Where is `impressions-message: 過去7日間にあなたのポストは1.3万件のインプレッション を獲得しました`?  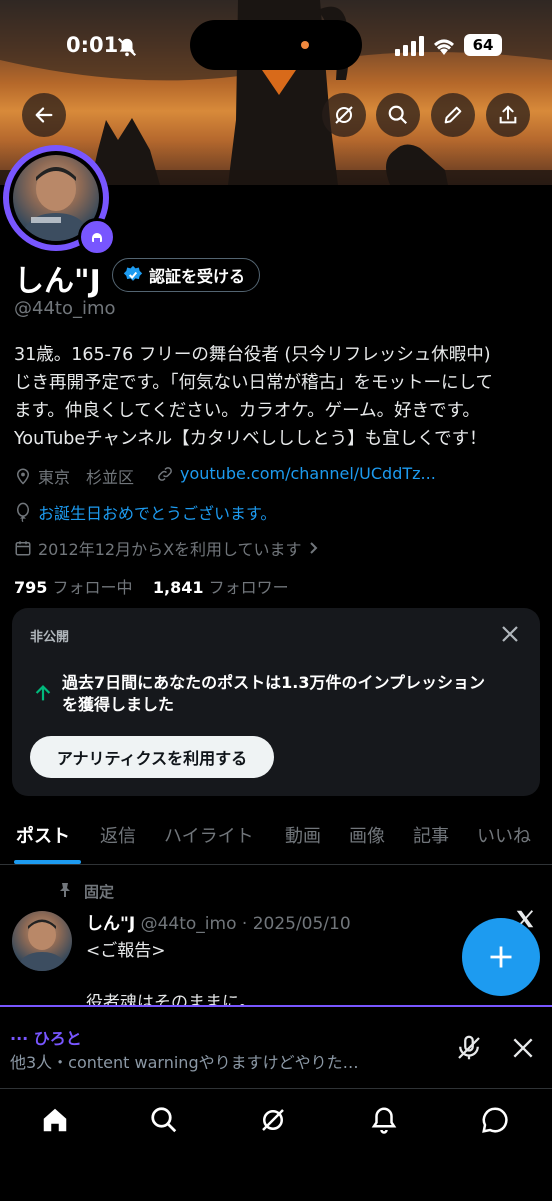 impressions-message: 過去7日間にあなたのポストは1.3万件のインプレッション を獲得しました is located at coordinates (273, 694).